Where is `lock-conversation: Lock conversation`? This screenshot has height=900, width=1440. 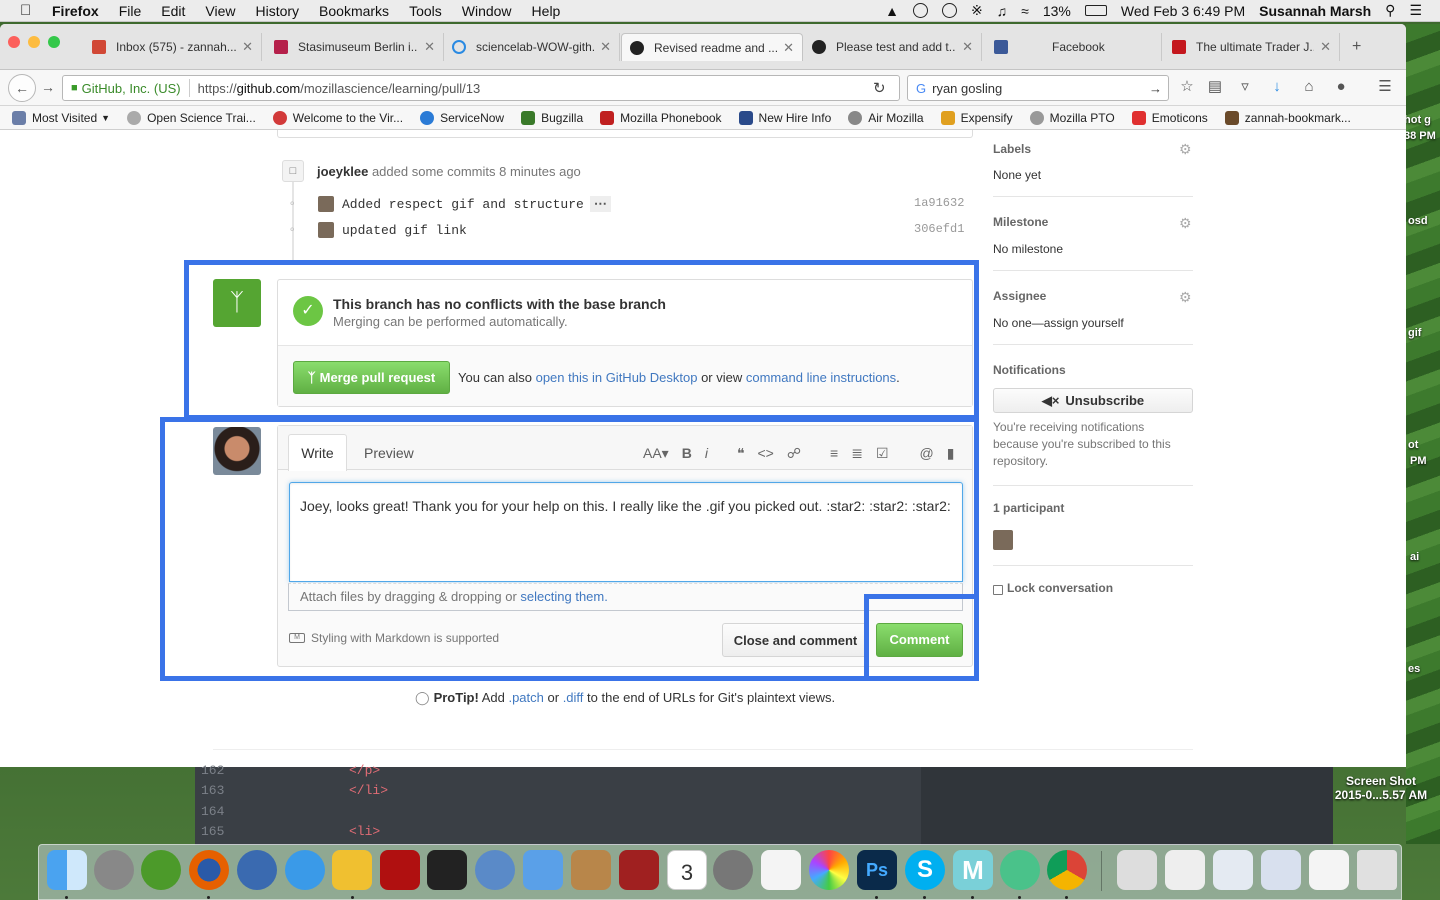
lock-conversation: Lock conversation is located at coordinates (1053, 588).